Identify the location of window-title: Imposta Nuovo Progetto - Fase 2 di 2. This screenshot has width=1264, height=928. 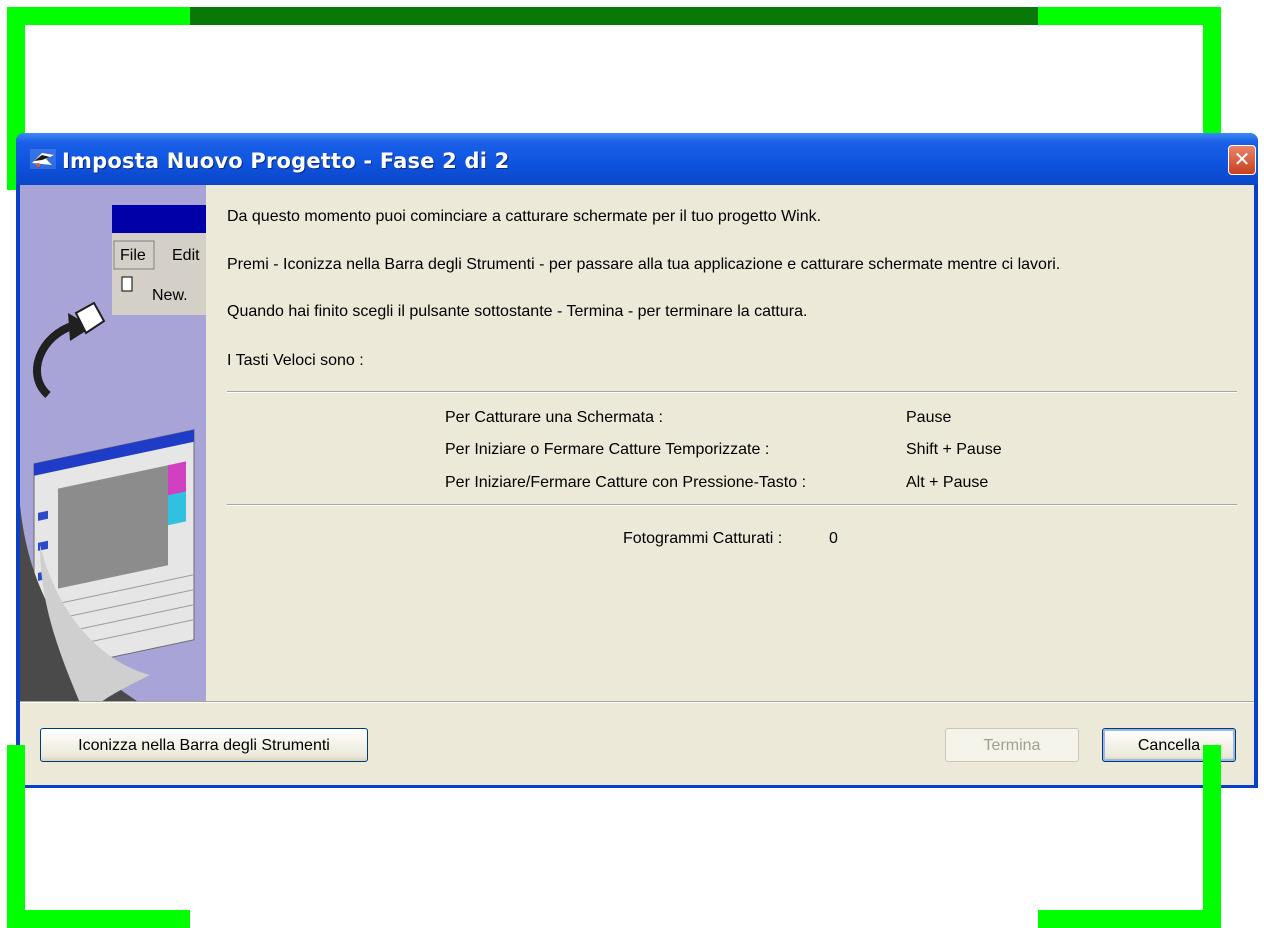
(286, 161).